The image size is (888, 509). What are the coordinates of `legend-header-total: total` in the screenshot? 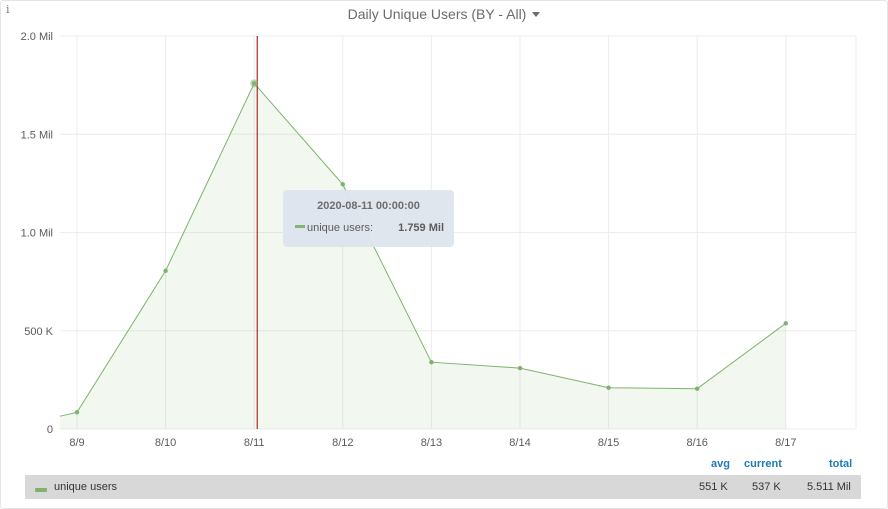 It's located at (840, 464).